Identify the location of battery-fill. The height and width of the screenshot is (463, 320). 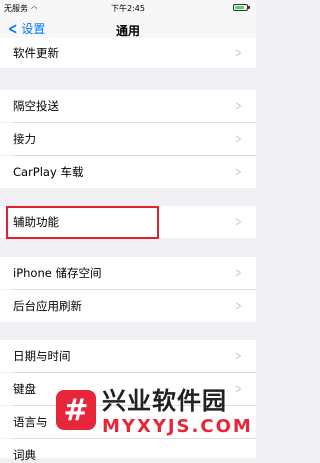
(239, 7).